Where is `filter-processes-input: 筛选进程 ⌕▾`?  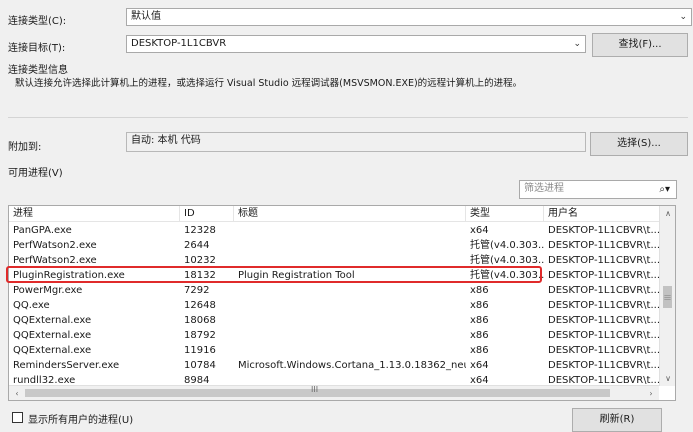 filter-processes-input: 筛选进程 ⌕▾ is located at coordinates (598, 189).